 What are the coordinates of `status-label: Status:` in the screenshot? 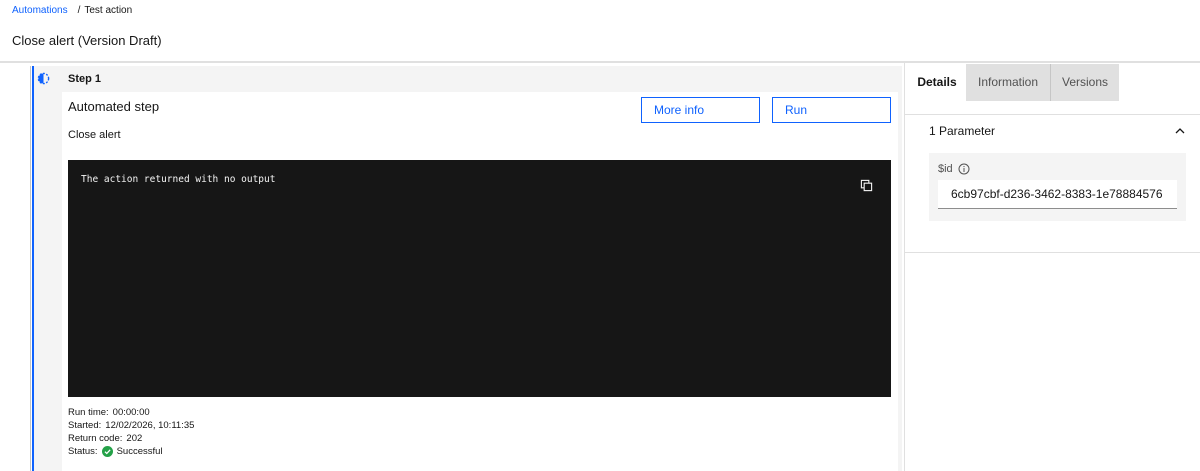 It's located at (83, 451).